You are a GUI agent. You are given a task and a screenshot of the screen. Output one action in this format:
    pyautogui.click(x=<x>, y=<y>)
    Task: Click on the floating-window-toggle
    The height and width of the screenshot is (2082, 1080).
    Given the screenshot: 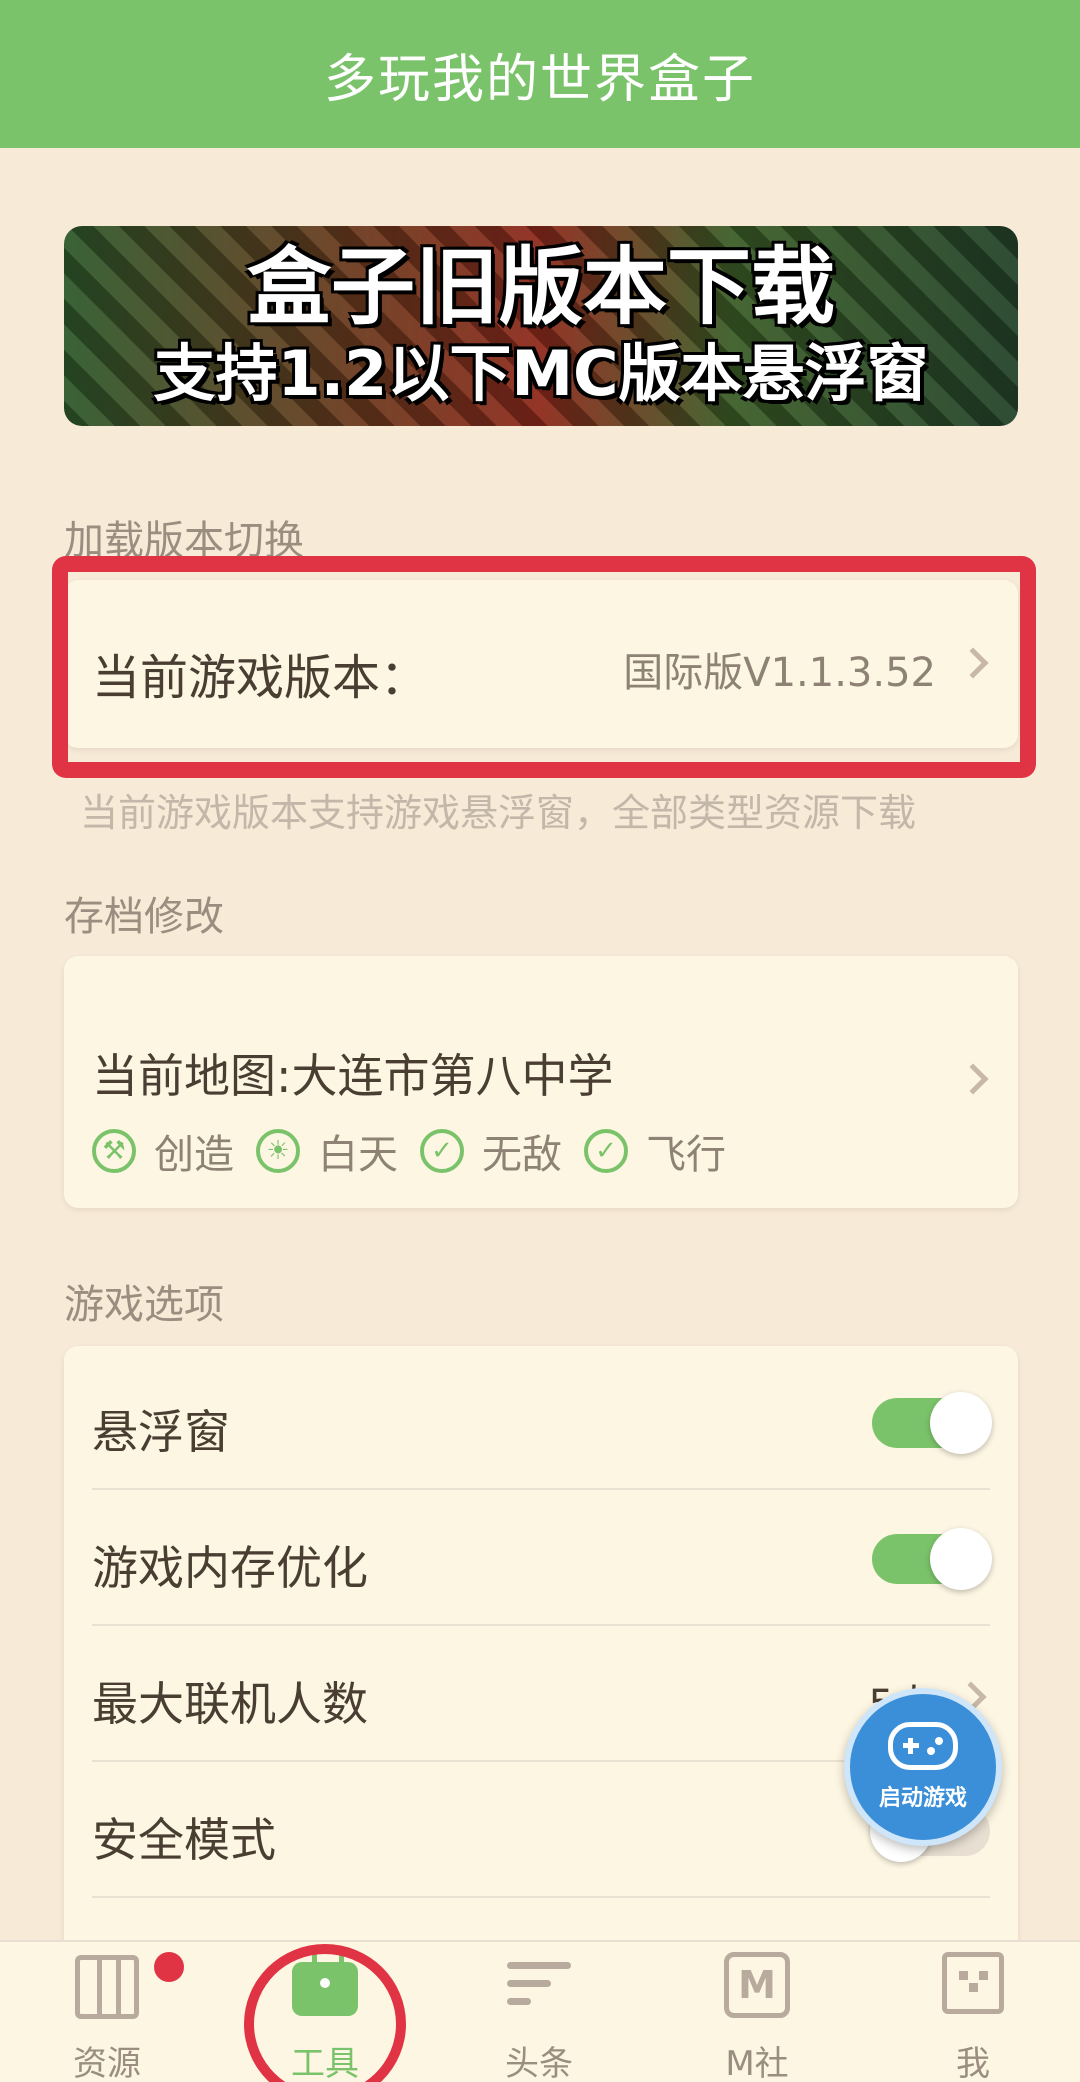 What is the action you would take?
    pyautogui.click(x=932, y=1423)
    